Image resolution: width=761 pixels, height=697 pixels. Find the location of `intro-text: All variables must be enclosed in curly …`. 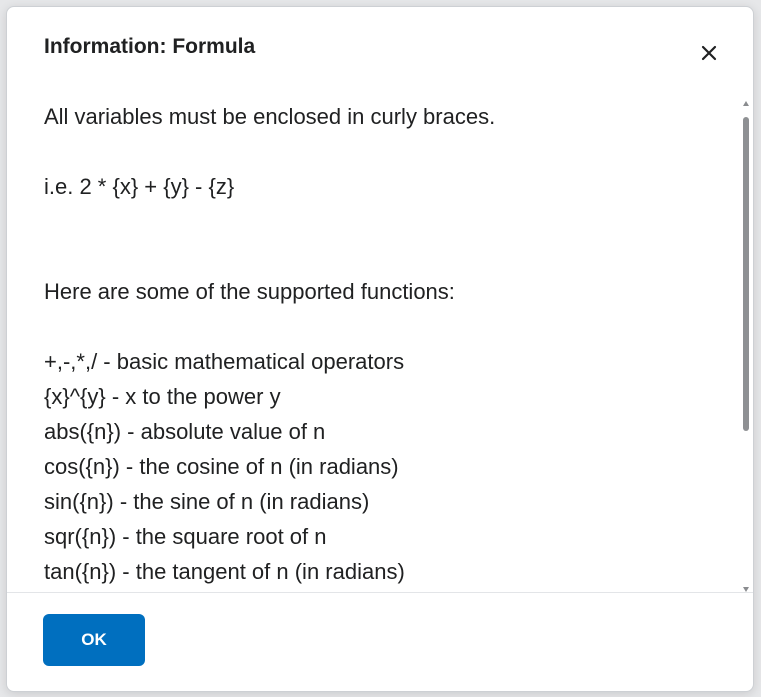

intro-text: All variables must be enclosed in curly … is located at coordinates (270, 116).